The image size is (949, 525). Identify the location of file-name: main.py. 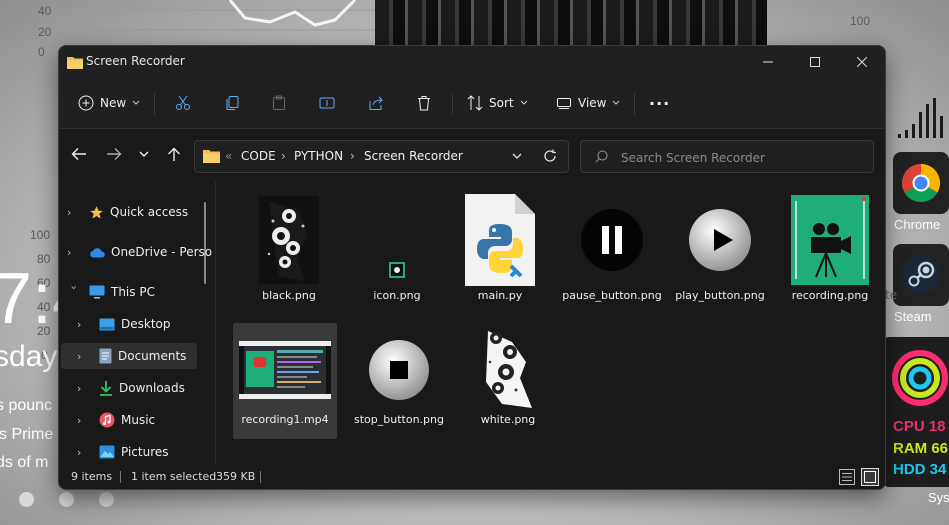
(500, 295).